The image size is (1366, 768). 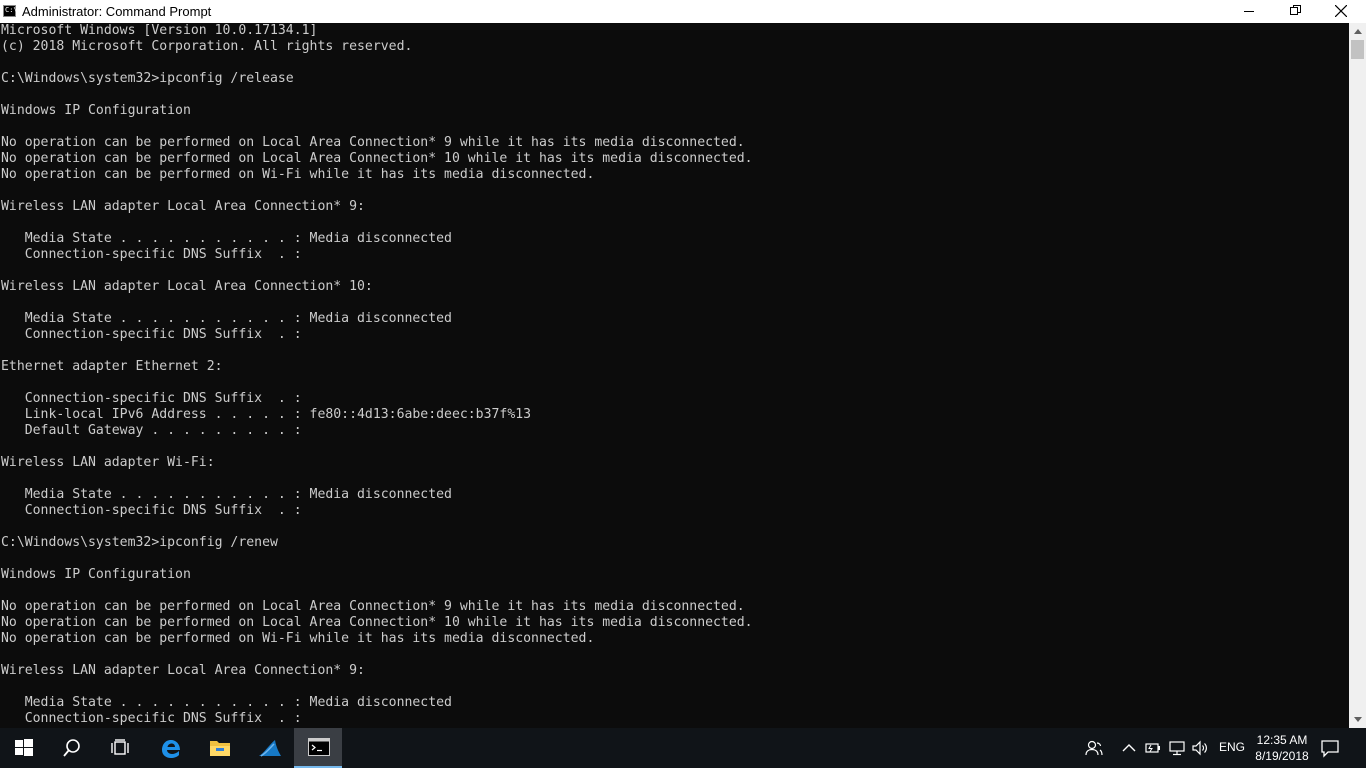 What do you see at coordinates (1129, 748) in the screenshot?
I see `chevron-up-icon` at bounding box center [1129, 748].